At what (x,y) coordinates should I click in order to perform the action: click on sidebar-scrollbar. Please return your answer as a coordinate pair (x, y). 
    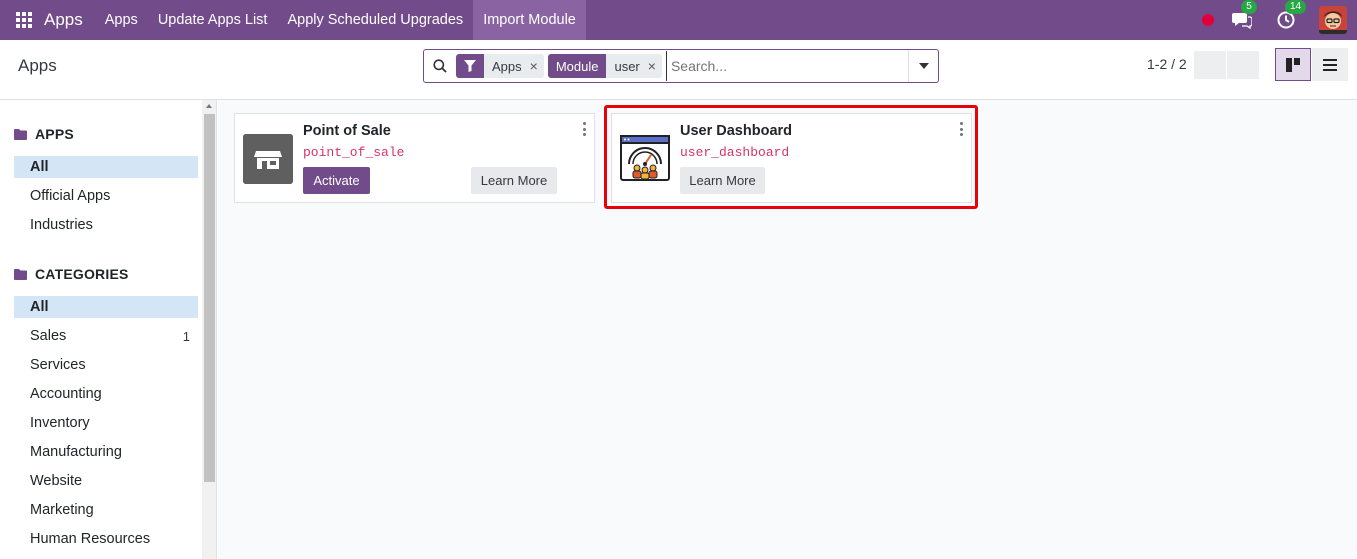
    Looking at the image, I should click on (209, 329).